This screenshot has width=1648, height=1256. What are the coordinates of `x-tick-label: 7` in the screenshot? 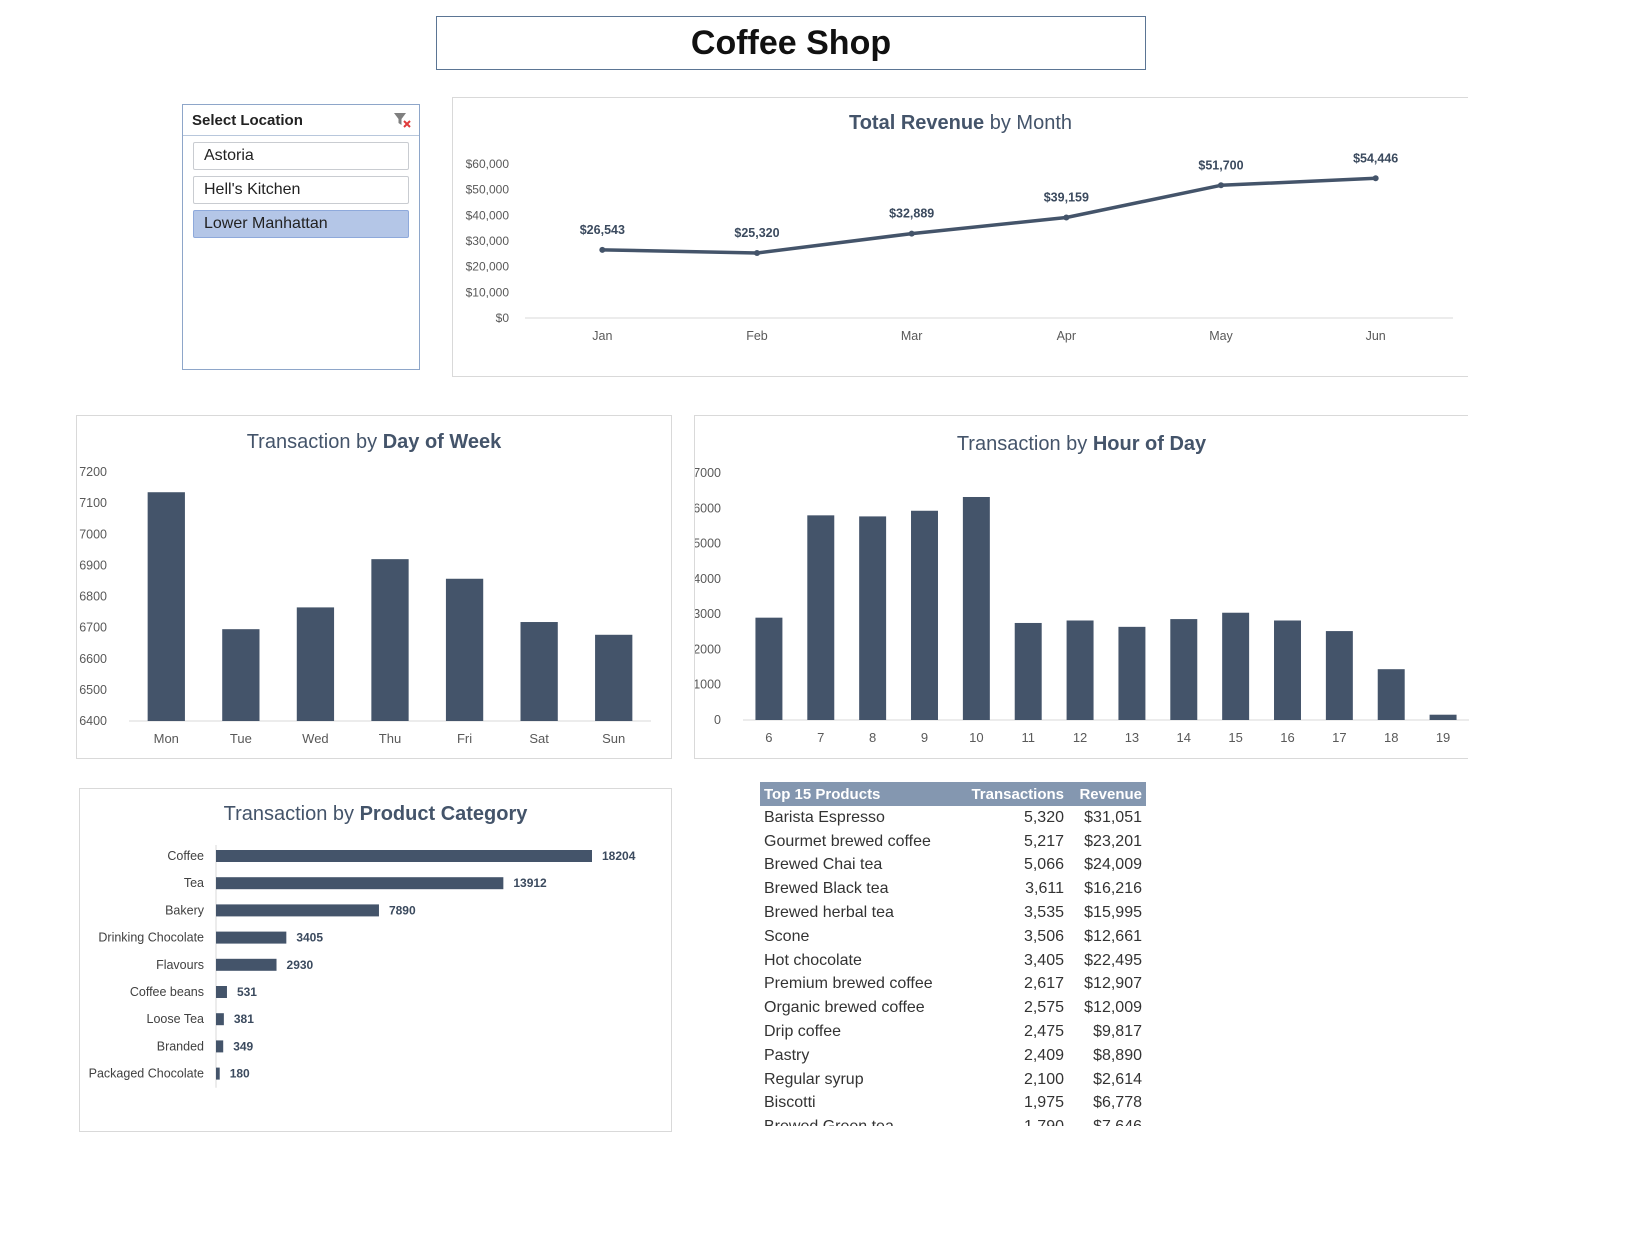 It's located at (820, 737).